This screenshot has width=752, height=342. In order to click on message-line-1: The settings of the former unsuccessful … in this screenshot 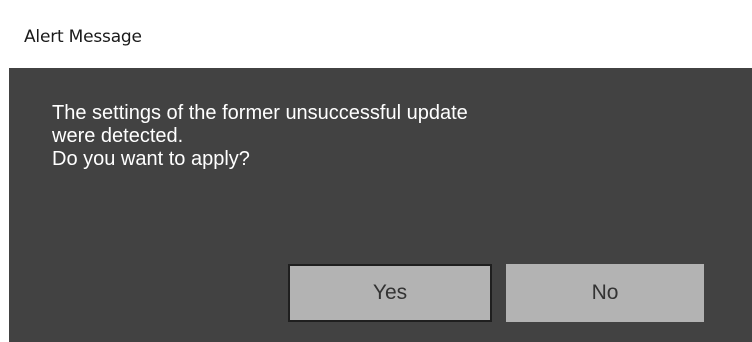, I will do `click(260, 113)`.